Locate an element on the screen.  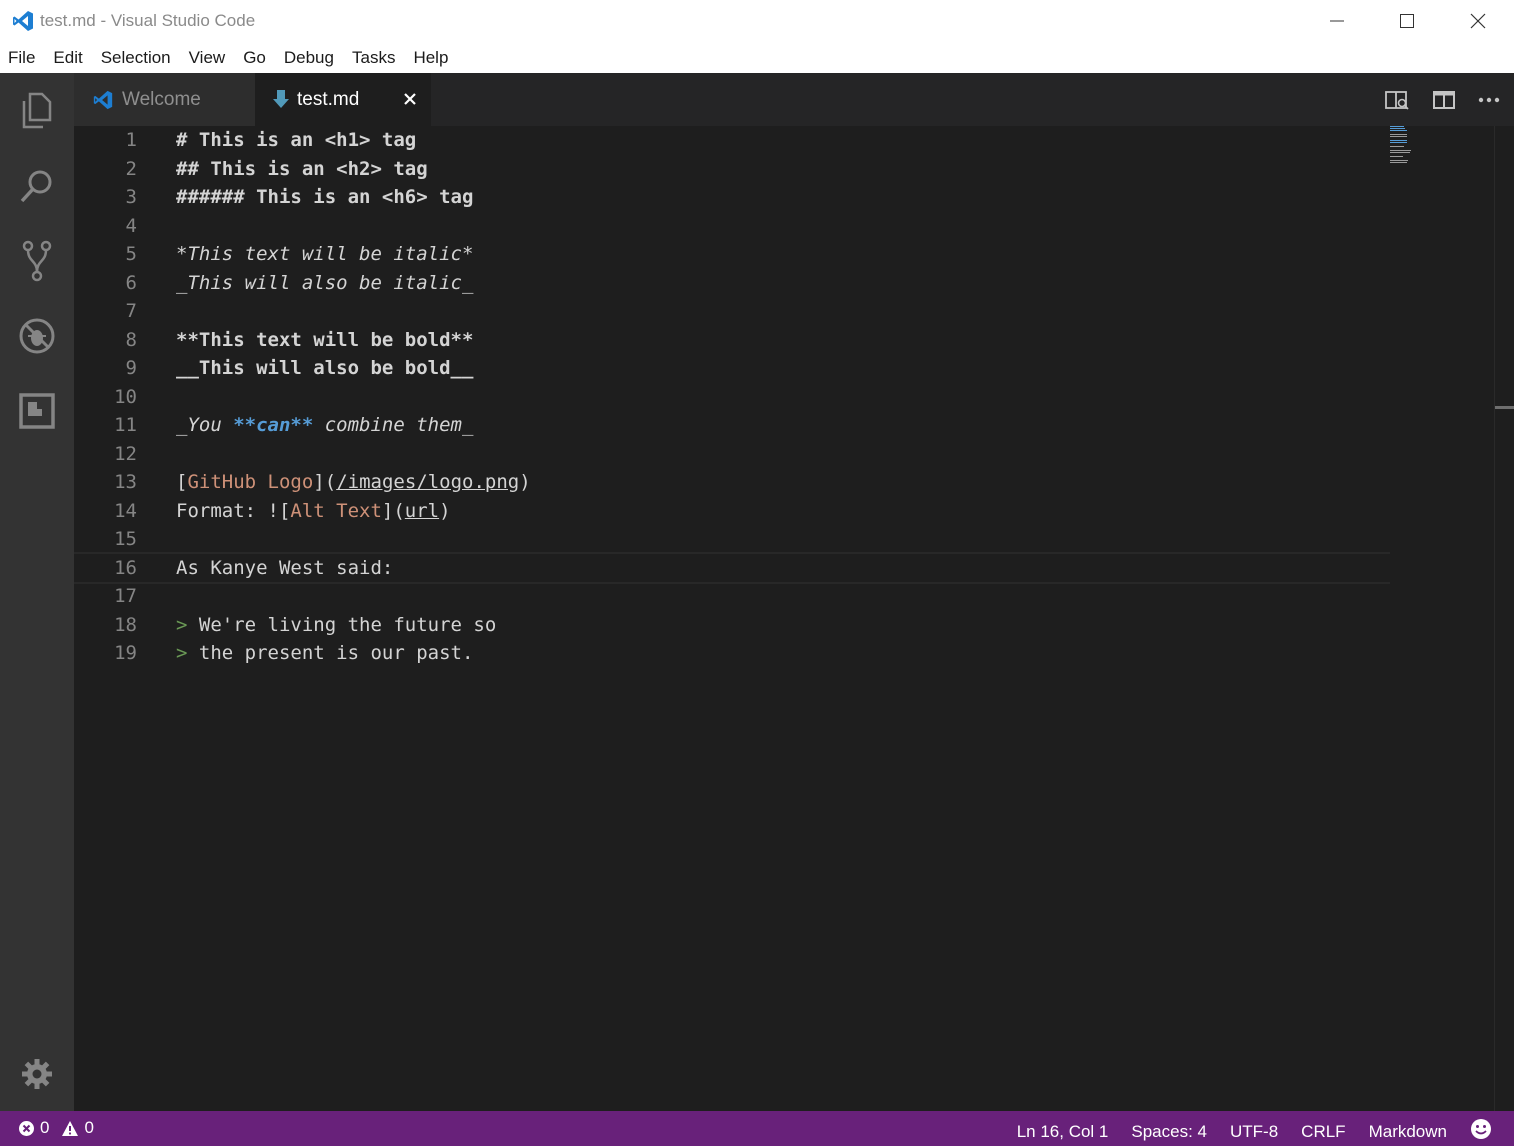
search-button is located at coordinates (37, 186).